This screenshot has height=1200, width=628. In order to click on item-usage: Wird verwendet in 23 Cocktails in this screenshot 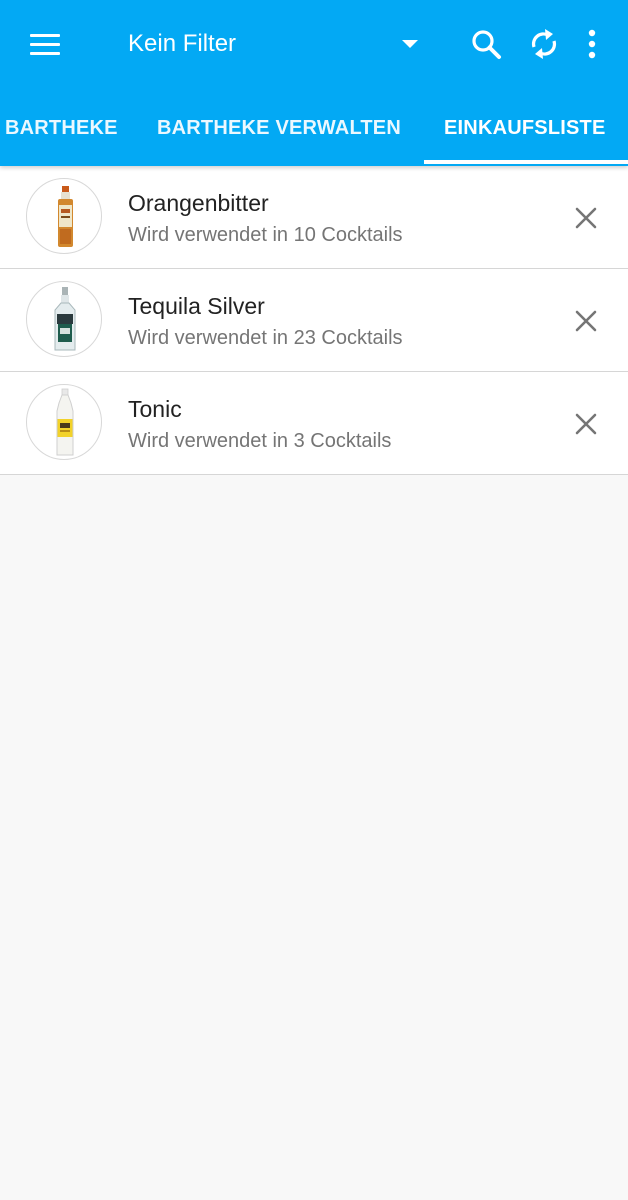, I will do `click(265, 338)`.